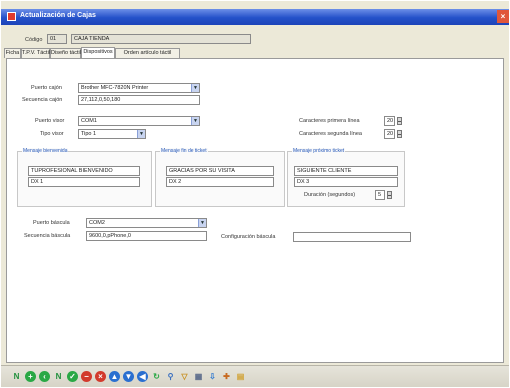  I want to click on first-record-icon: N, so click(16, 376).